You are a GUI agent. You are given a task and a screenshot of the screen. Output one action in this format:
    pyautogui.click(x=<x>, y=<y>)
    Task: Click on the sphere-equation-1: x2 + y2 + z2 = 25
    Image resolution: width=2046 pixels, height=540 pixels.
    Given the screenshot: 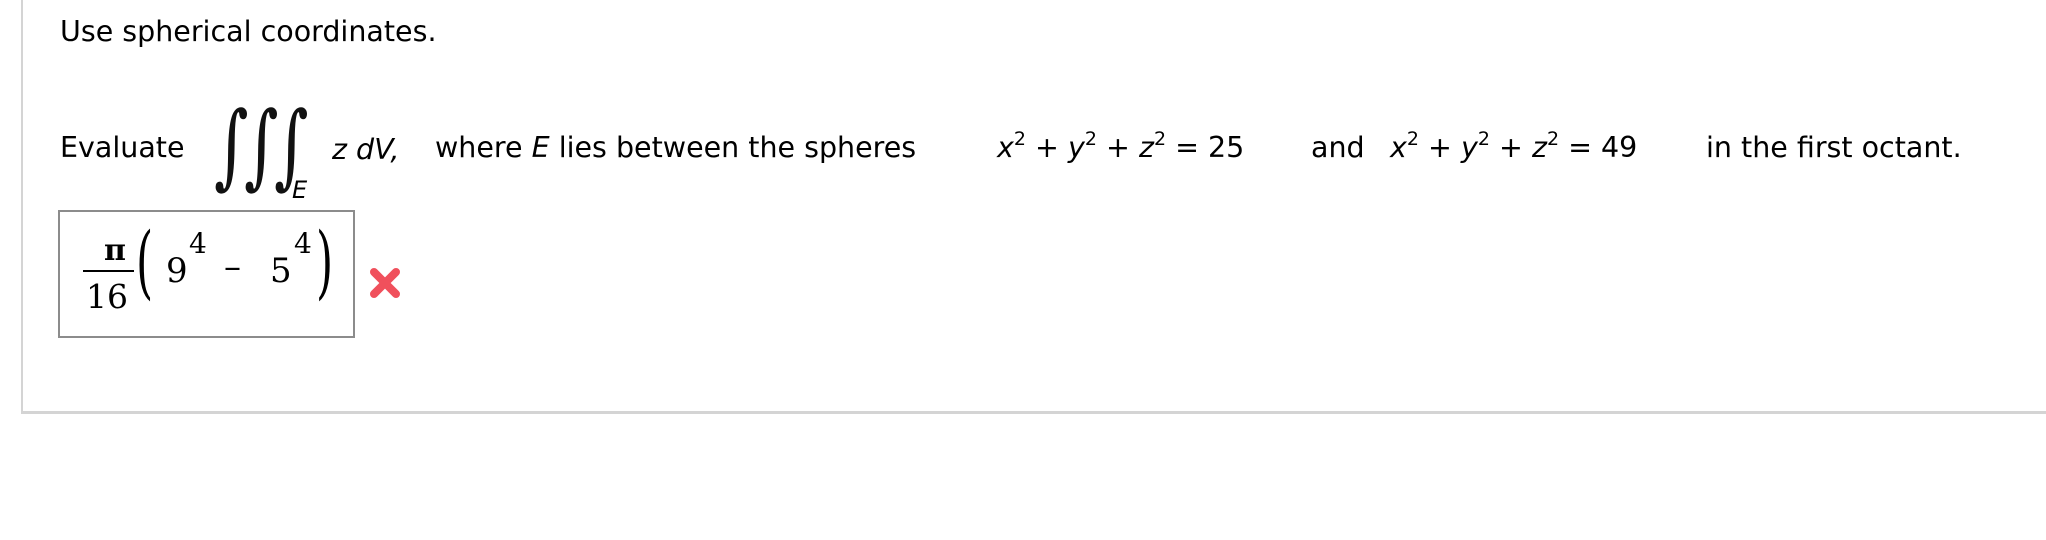 What is the action you would take?
    pyautogui.click(x=1121, y=147)
    